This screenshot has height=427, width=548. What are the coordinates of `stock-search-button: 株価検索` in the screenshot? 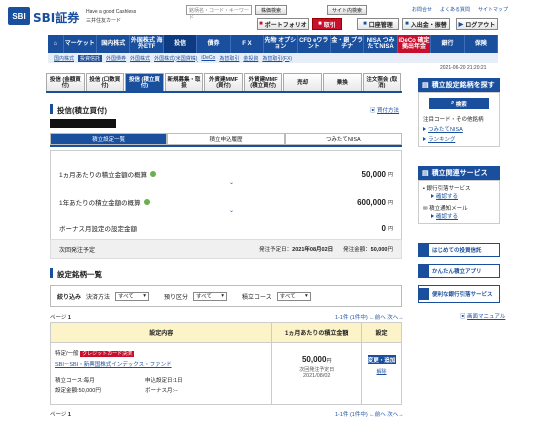 It's located at (271, 10).